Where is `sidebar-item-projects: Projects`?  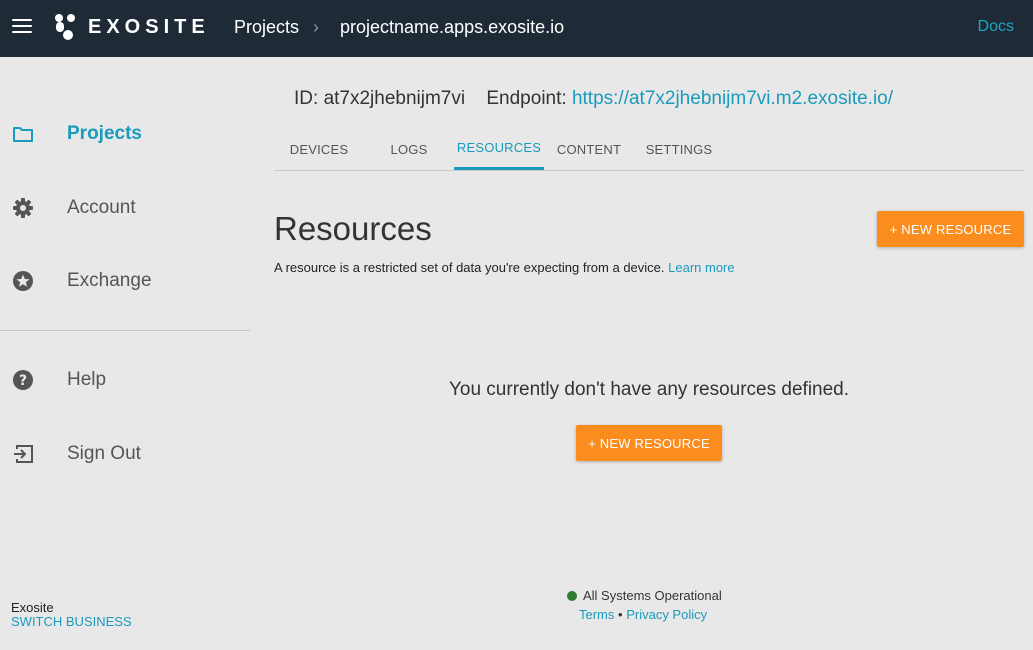
sidebar-item-projects: Projects is located at coordinates (125, 134).